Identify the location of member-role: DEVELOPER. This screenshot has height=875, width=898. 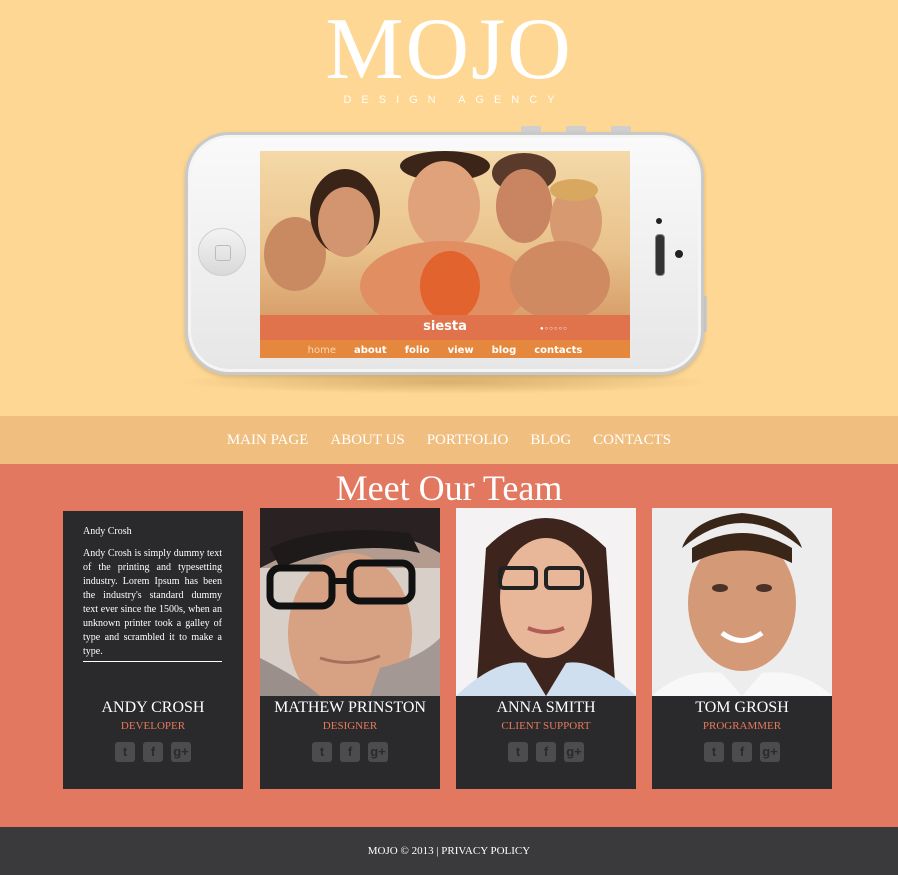
(153, 726).